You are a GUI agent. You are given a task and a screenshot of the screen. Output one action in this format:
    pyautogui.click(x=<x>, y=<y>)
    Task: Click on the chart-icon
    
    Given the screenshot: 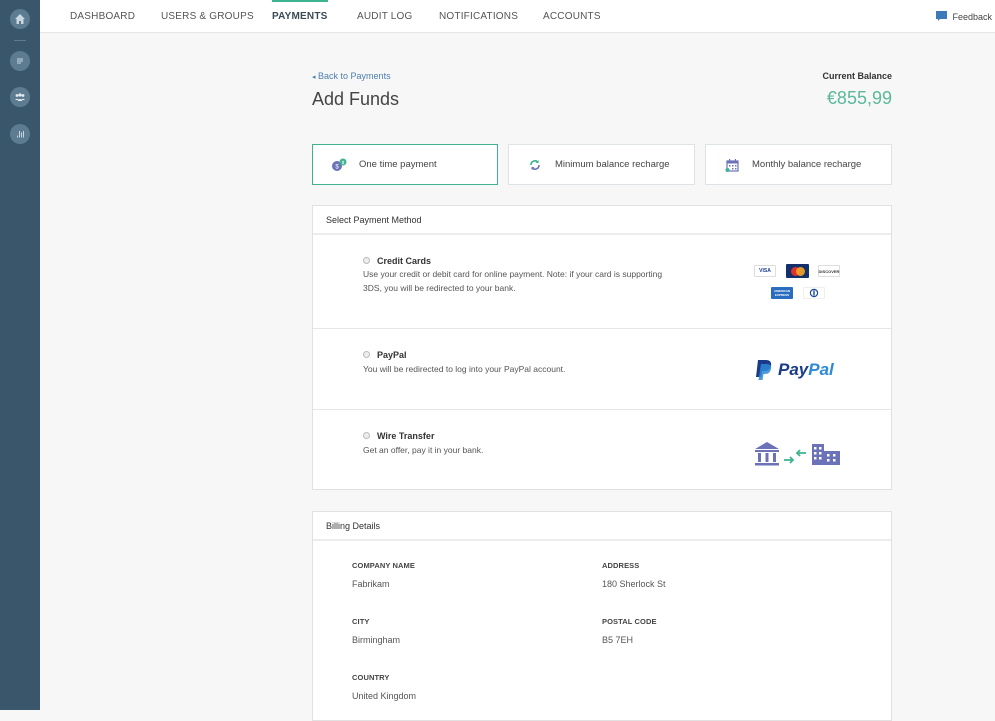 What is the action you would take?
    pyautogui.click(x=20, y=134)
    